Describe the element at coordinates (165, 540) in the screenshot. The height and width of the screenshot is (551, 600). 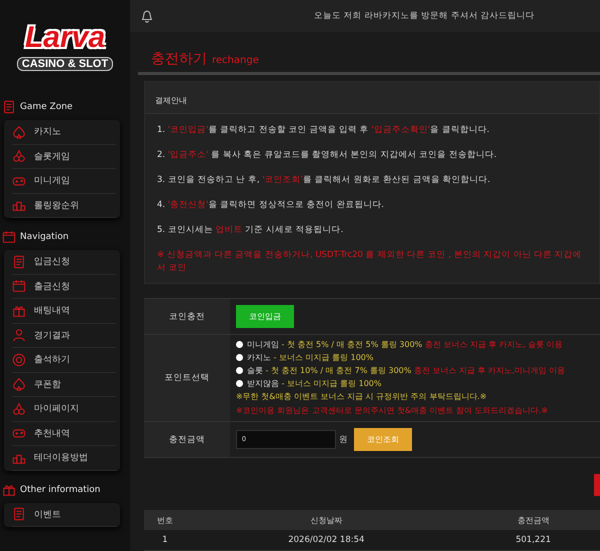
I see `table-cell: 1` at that location.